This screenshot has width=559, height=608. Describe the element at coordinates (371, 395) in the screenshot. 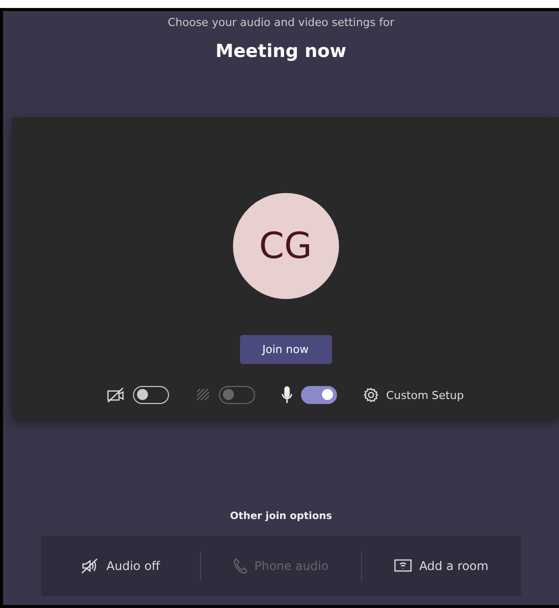

I see `settings-icon` at that location.